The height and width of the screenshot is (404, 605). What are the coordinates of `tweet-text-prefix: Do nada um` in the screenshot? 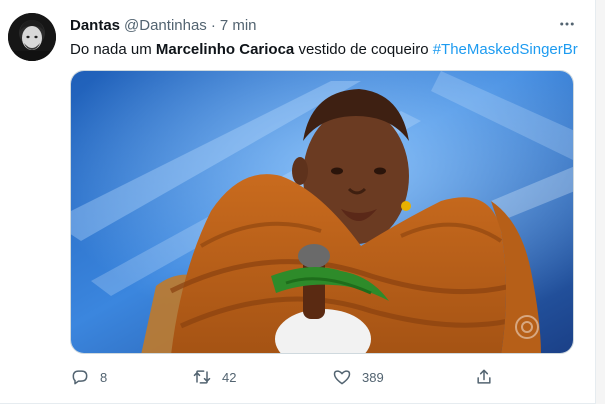 It's located at (113, 49).